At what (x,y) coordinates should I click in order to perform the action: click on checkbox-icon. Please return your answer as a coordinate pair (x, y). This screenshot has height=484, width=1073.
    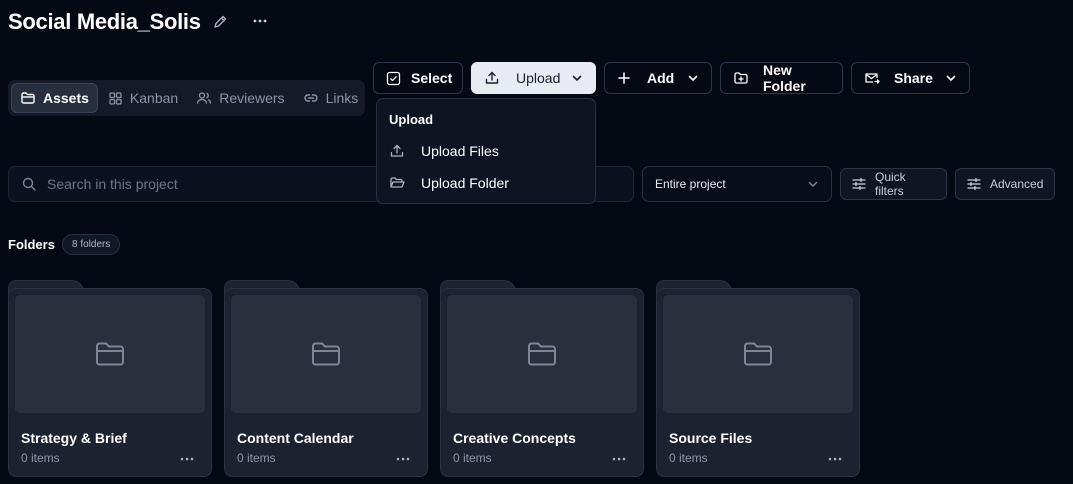
    Looking at the image, I should click on (393, 78).